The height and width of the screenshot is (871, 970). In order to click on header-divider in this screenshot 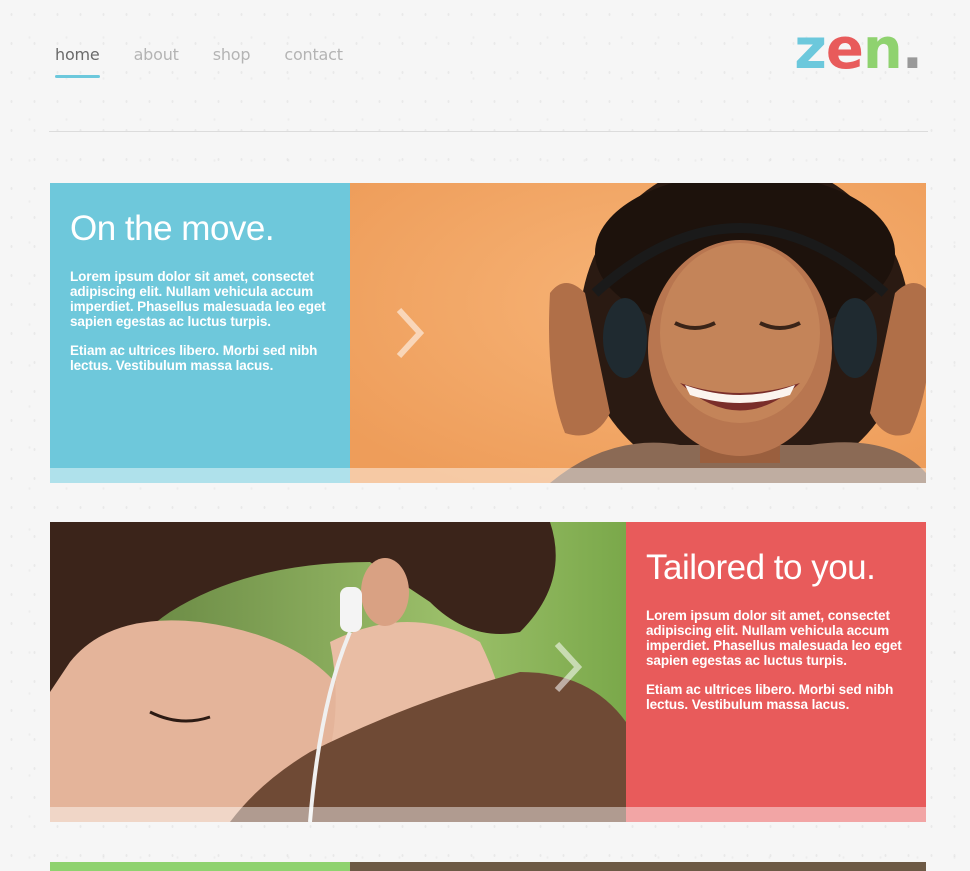, I will do `click(488, 131)`.